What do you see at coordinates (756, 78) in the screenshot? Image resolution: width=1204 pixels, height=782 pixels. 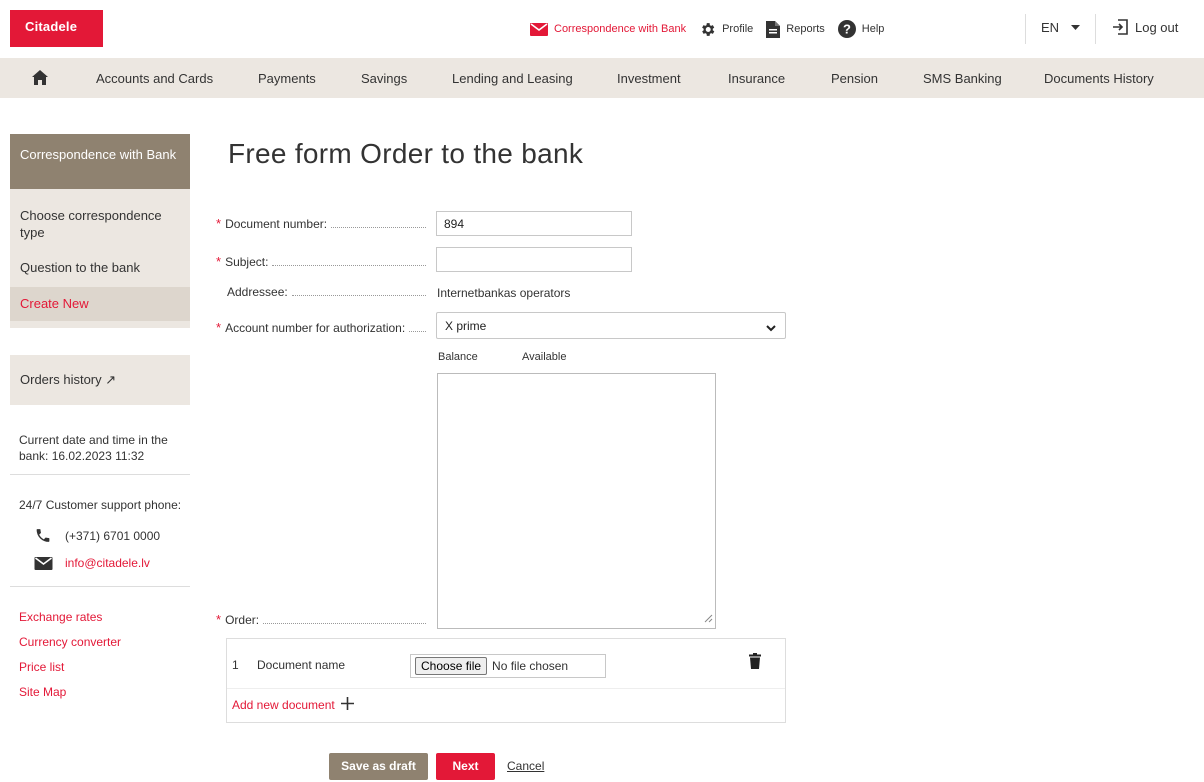 I see `nav-insurance: Insurance` at bounding box center [756, 78].